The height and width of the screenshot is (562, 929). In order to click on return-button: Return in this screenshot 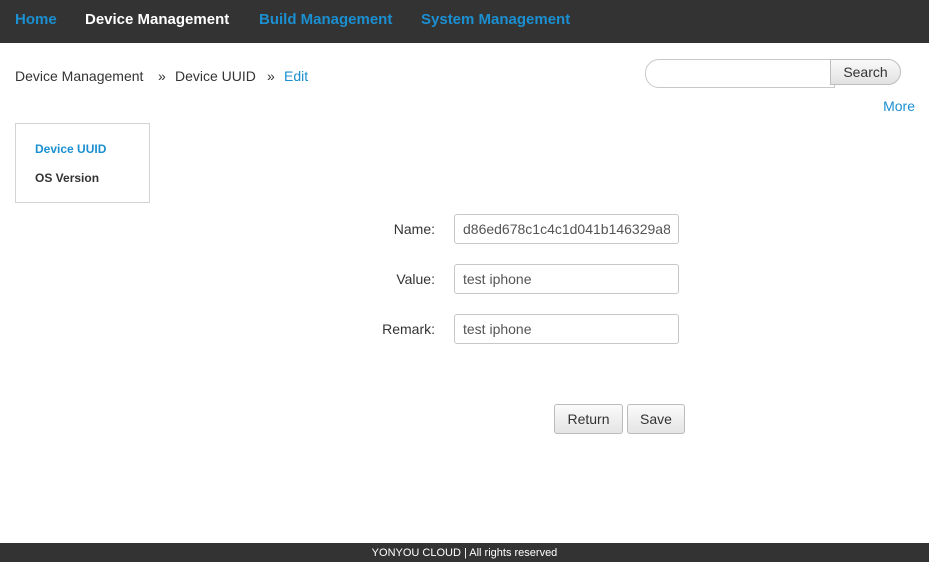, I will do `click(588, 419)`.